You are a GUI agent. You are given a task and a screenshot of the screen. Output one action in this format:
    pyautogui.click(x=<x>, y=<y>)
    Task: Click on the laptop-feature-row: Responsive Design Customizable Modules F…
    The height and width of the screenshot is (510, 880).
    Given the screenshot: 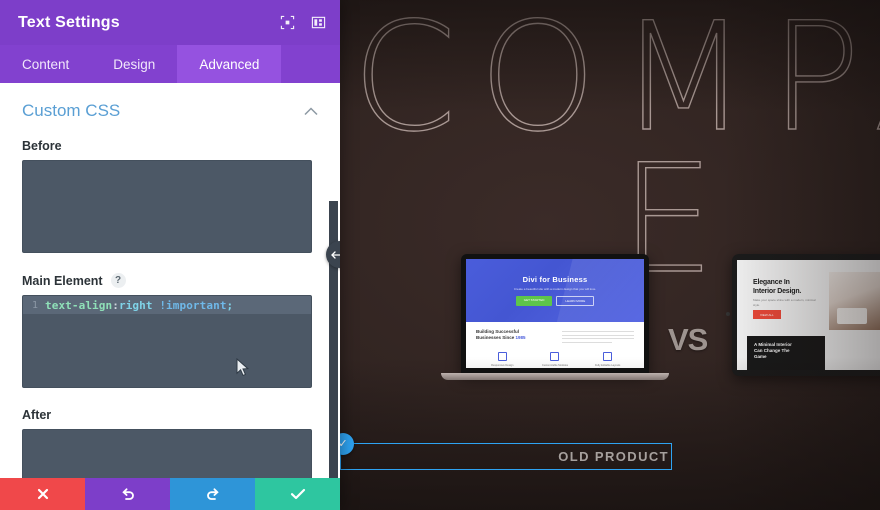 What is the action you would take?
    pyautogui.click(x=555, y=359)
    